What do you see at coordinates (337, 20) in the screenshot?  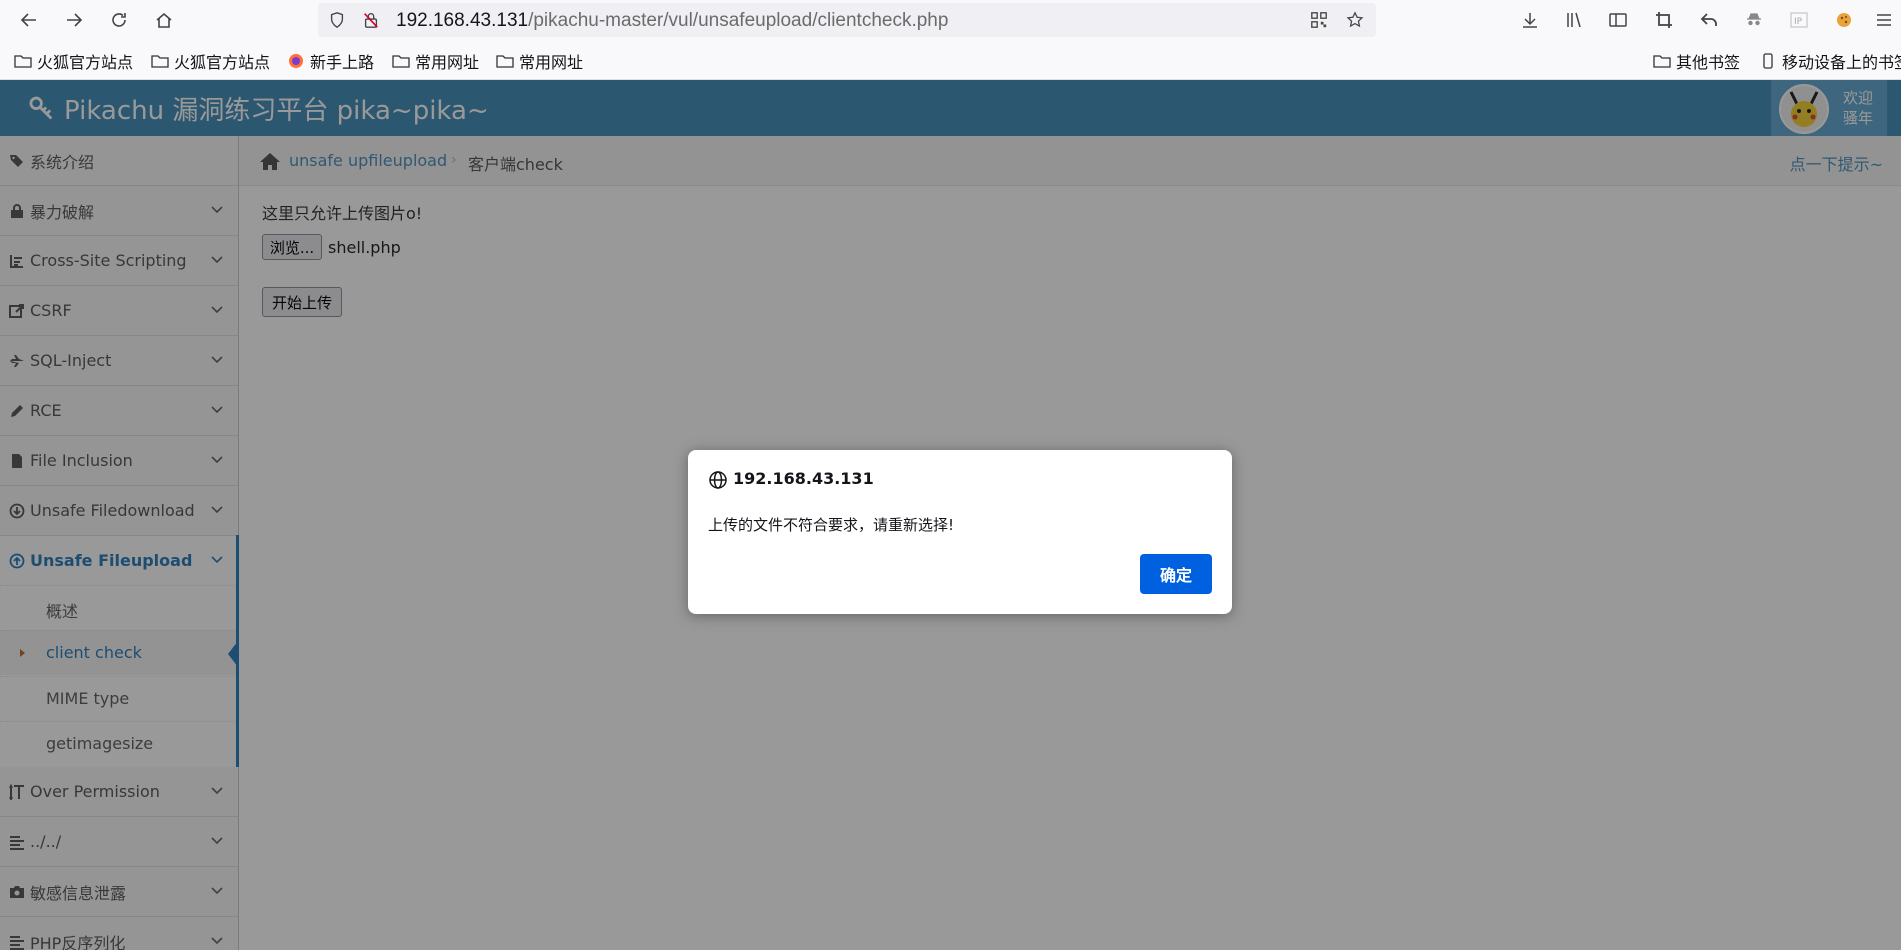 I see `shield-icon` at bounding box center [337, 20].